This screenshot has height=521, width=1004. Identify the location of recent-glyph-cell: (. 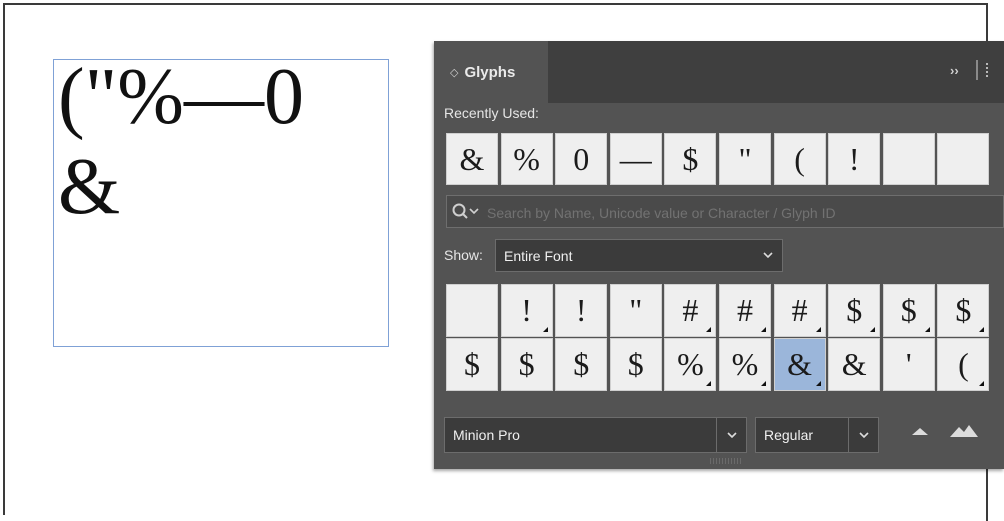
(799, 159).